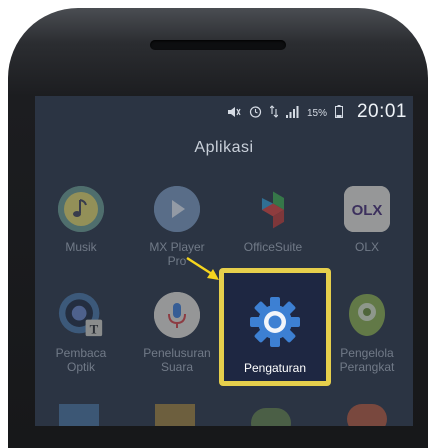  What do you see at coordinates (273, 209) in the screenshot?
I see `officesuite-logo-icon` at bounding box center [273, 209].